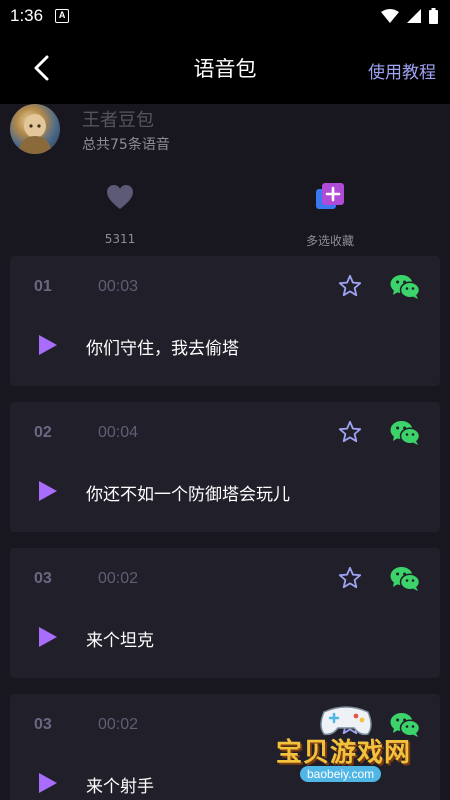 The image size is (450, 800). Describe the element at coordinates (225, 16) in the screenshot. I see `status-bar: 1:36 A` at that location.